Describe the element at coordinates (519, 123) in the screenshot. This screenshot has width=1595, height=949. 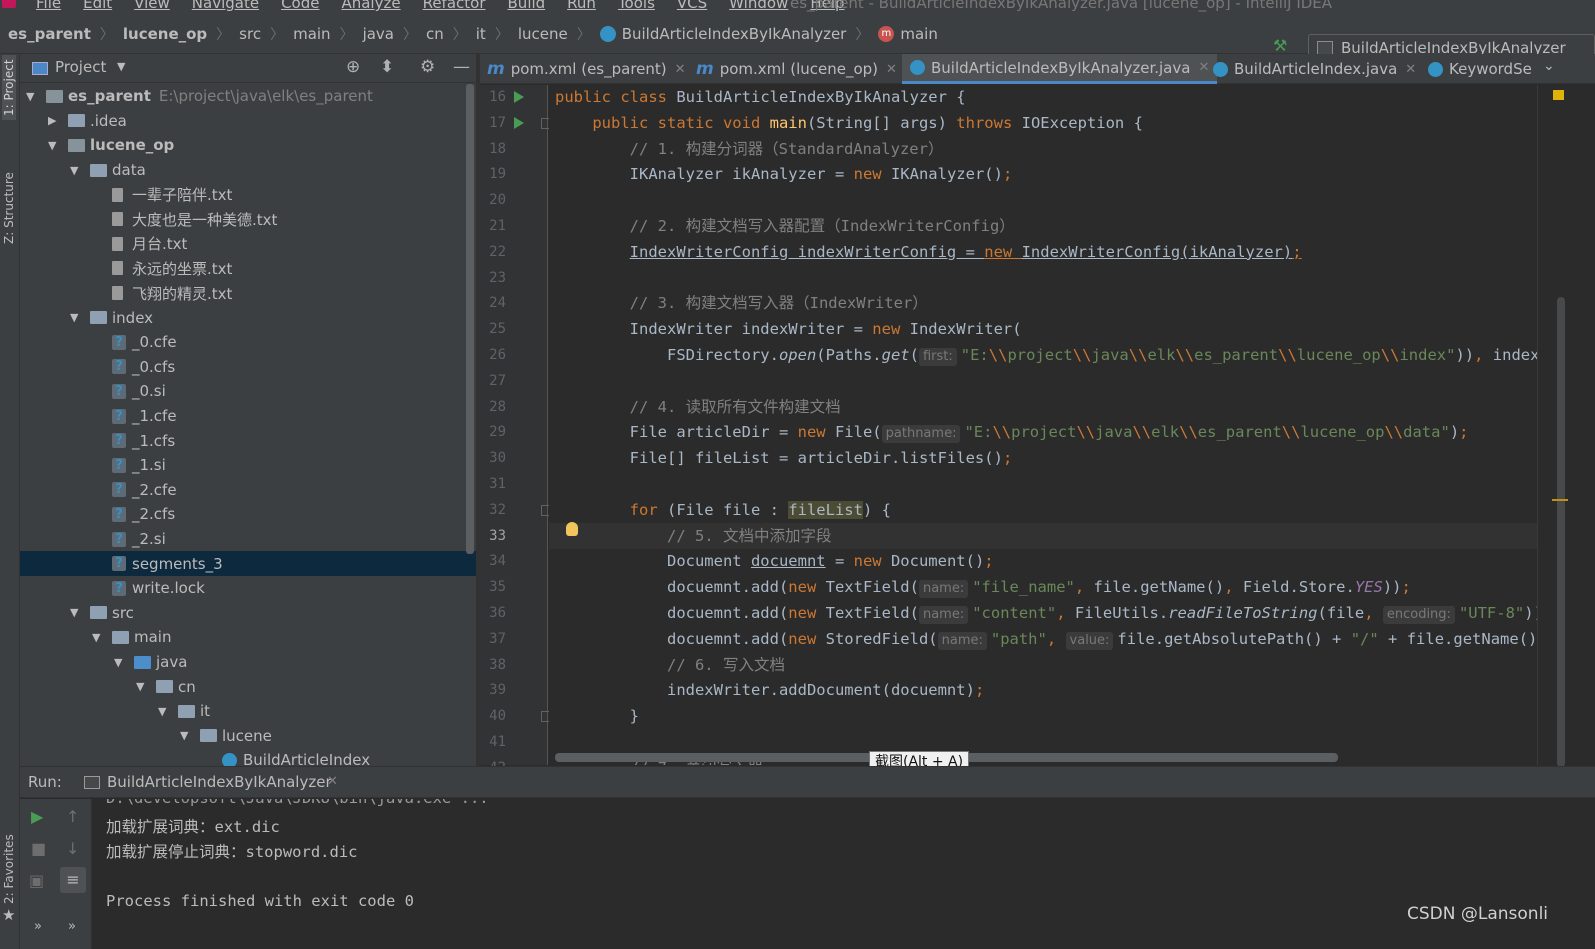
I see `run-main-icon` at that location.